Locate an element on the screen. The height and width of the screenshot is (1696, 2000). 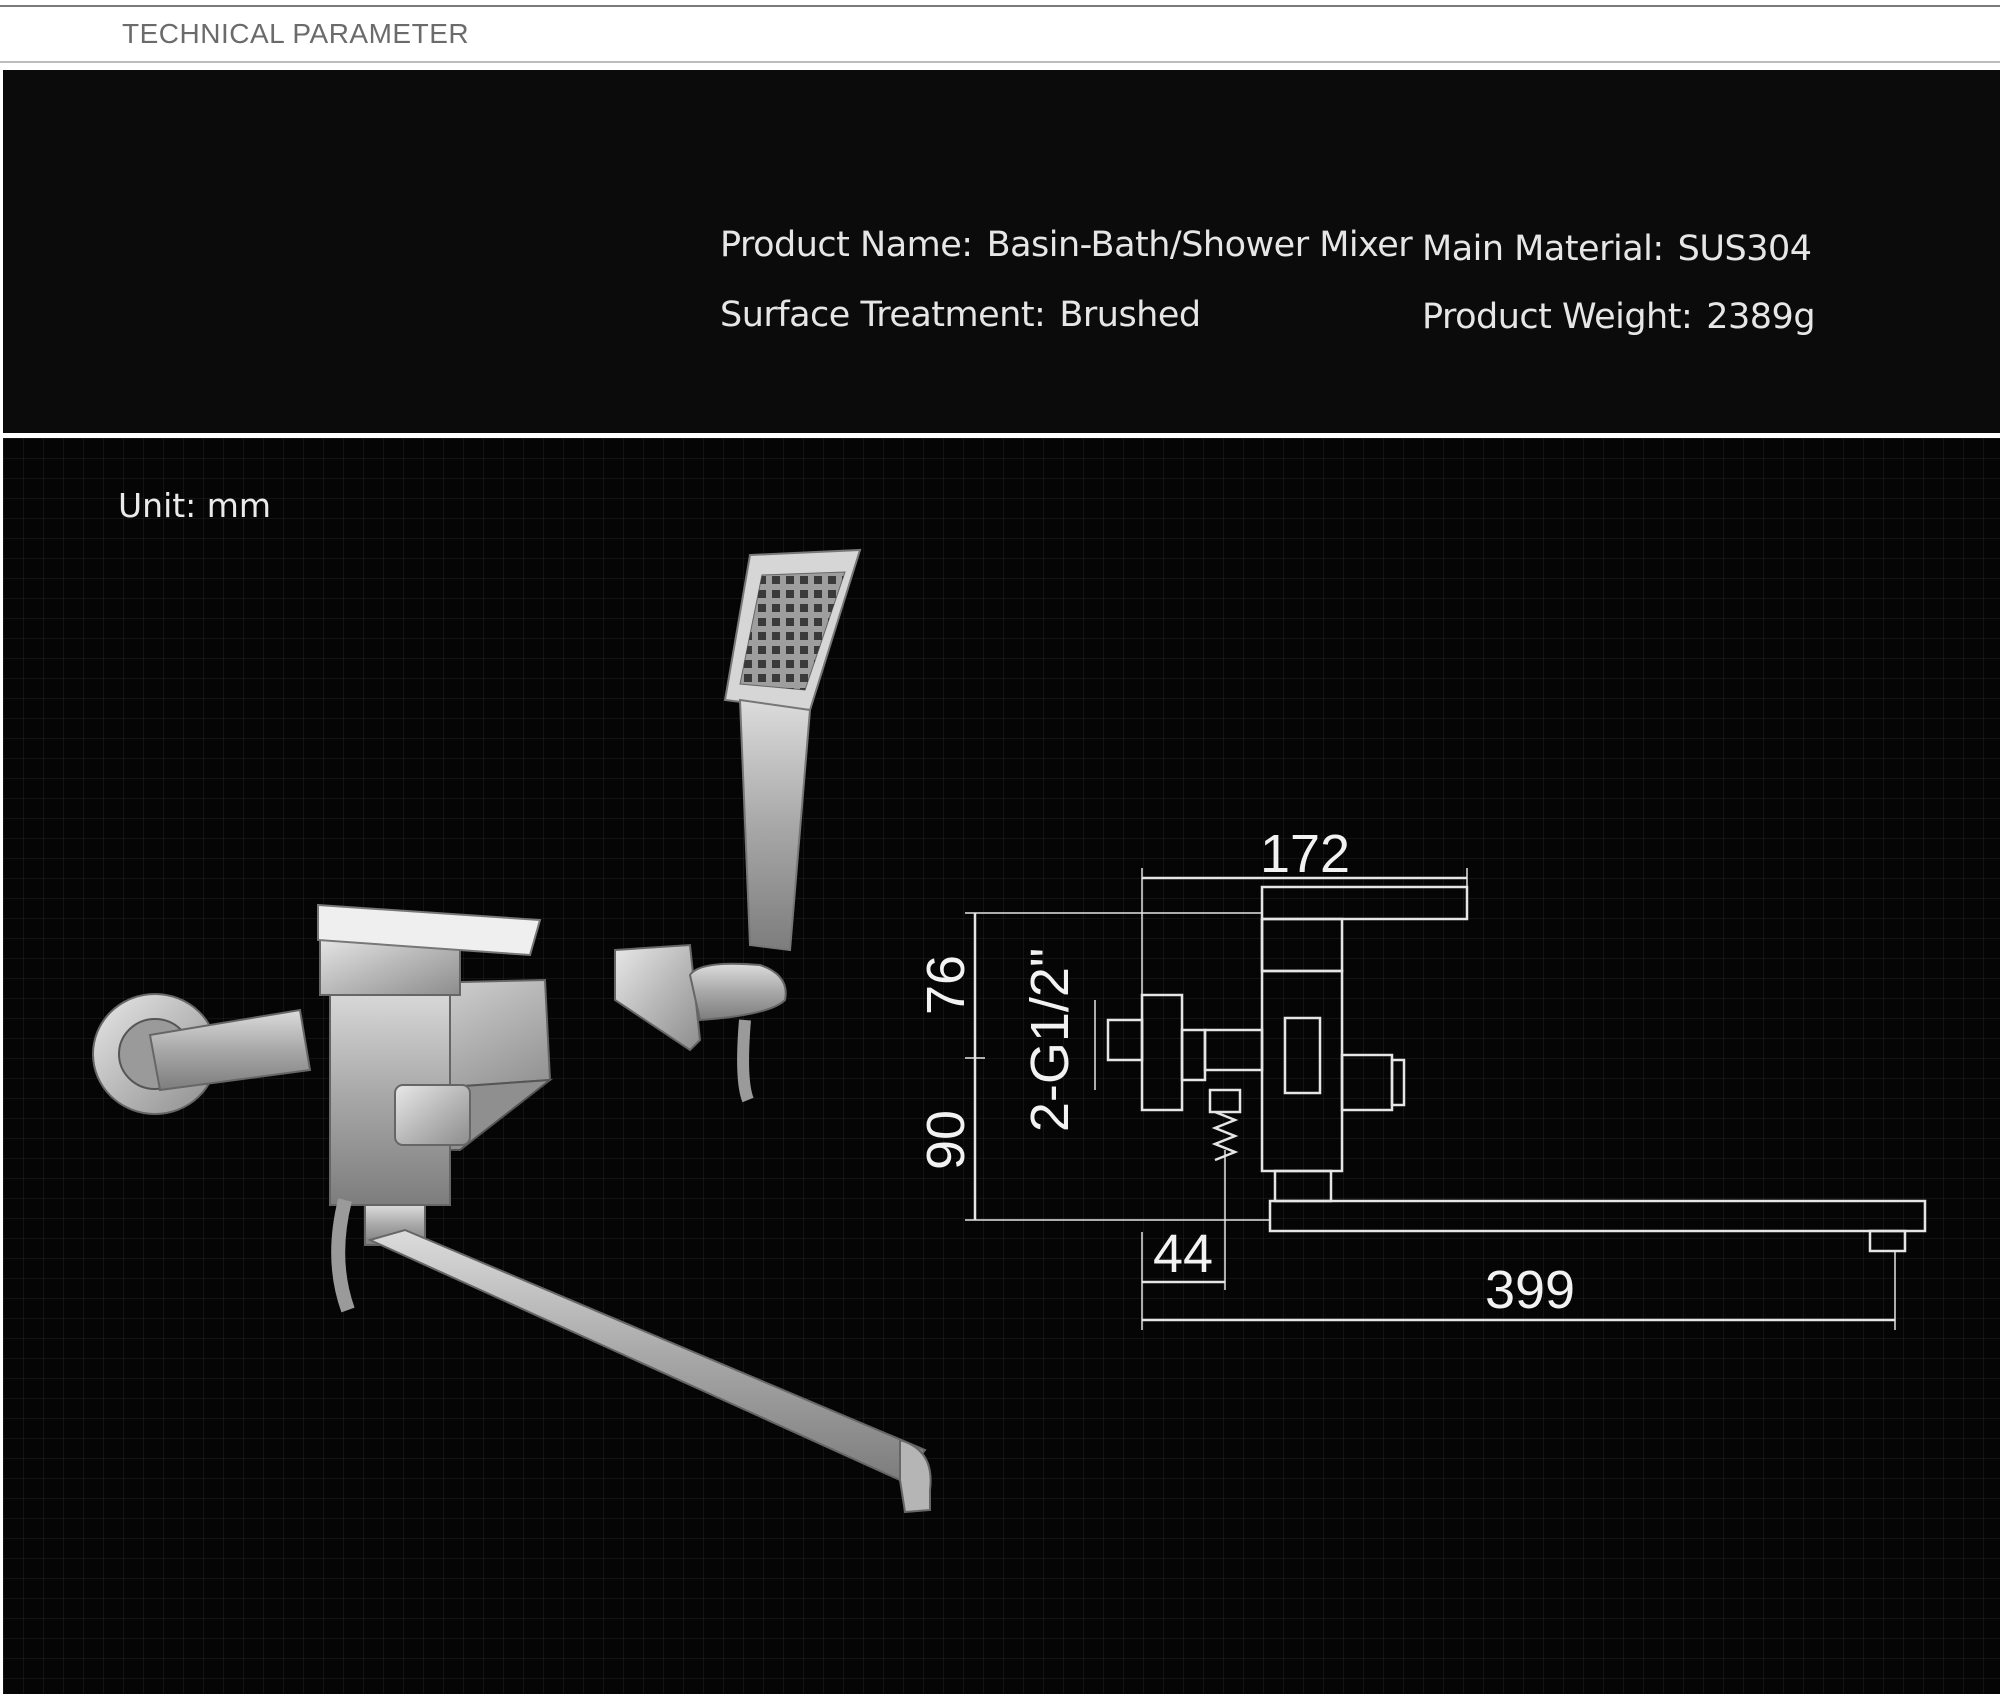
holder-swivel is located at coordinates (737, 992).